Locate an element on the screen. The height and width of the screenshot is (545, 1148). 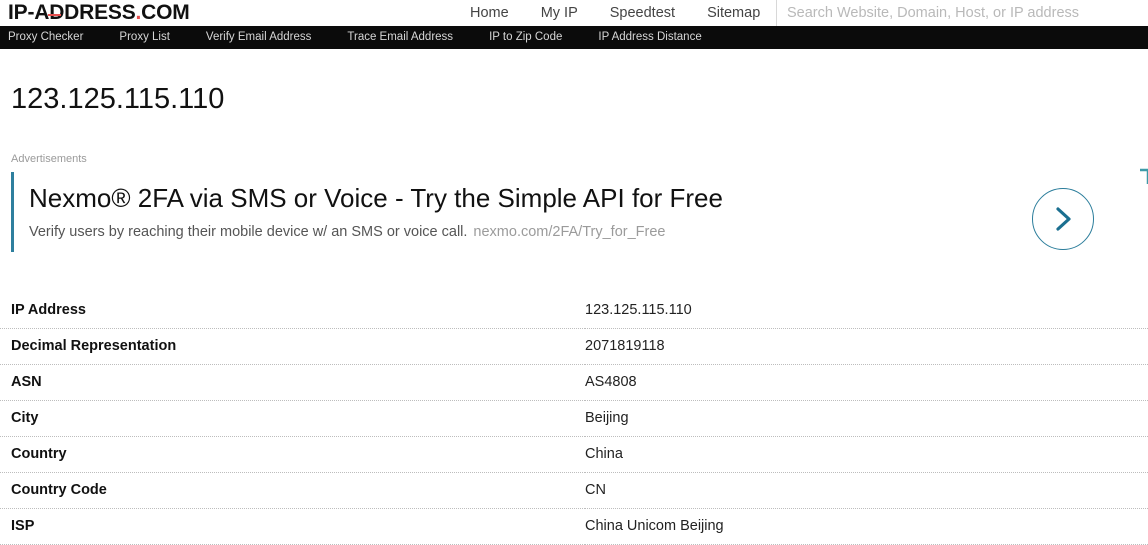
row-label: Country is located at coordinates (292, 454).